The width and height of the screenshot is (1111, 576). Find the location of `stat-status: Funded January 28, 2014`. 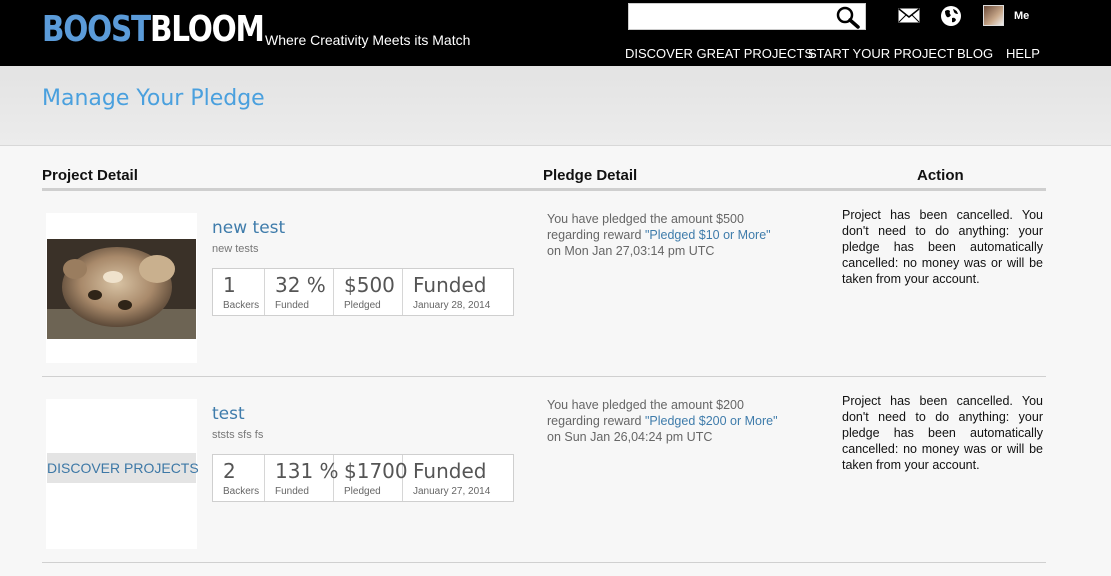

stat-status: Funded January 28, 2014 is located at coordinates (458, 292).